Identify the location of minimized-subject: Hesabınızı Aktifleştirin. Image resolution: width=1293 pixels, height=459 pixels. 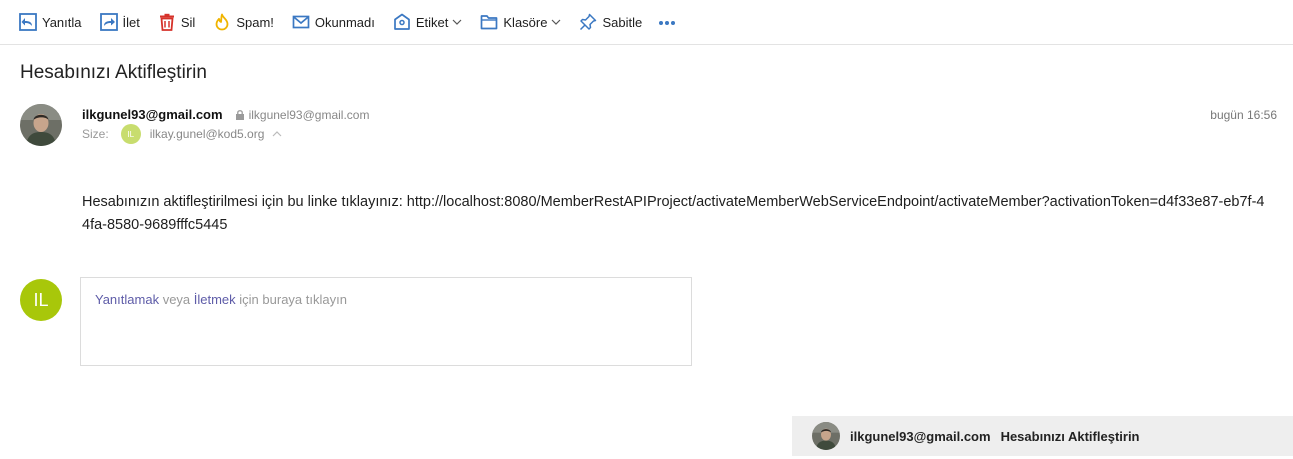
(1070, 436).